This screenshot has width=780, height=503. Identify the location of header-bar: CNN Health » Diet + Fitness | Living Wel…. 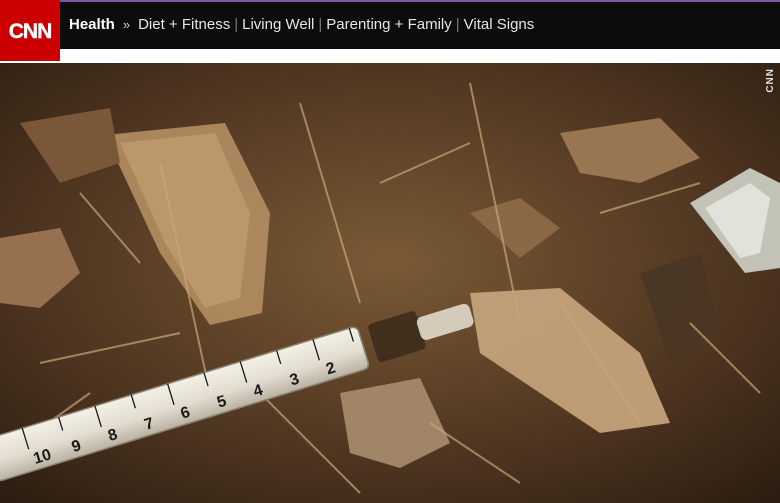
(390, 30).